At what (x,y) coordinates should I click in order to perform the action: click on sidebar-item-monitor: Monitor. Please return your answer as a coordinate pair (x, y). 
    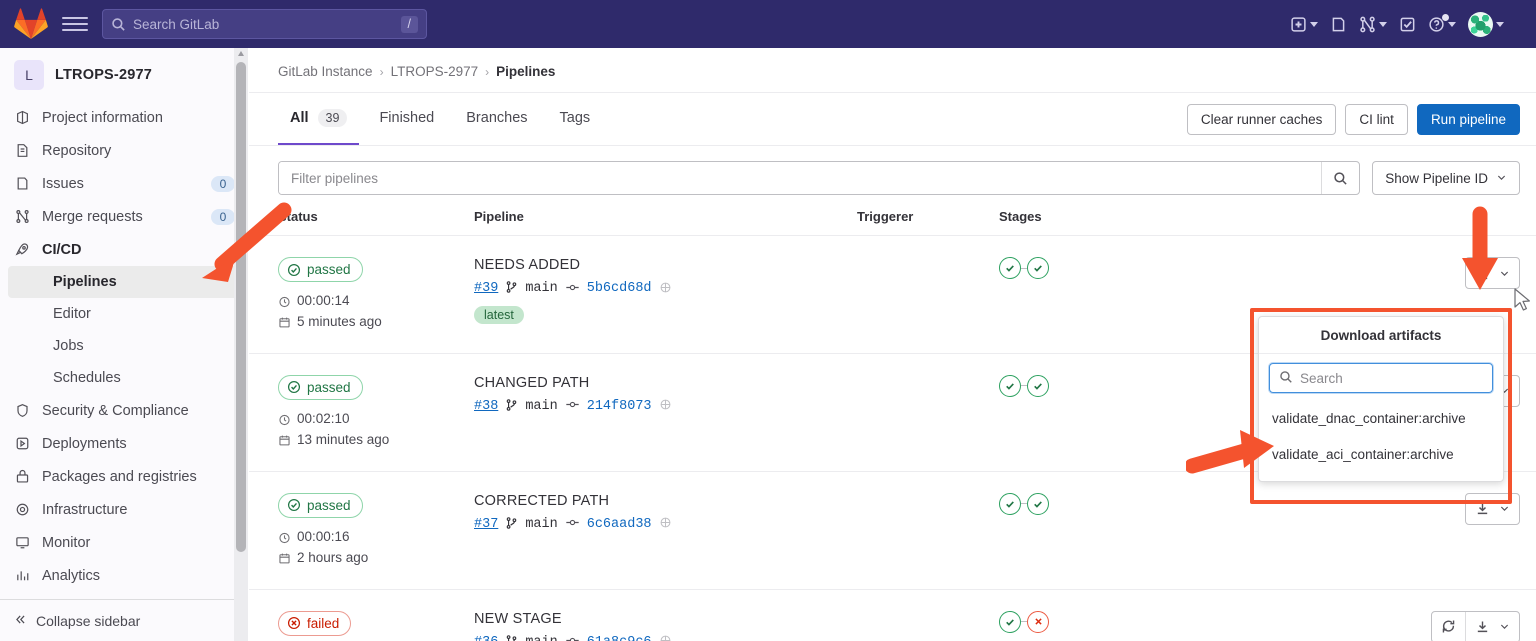
    Looking at the image, I should click on (123, 542).